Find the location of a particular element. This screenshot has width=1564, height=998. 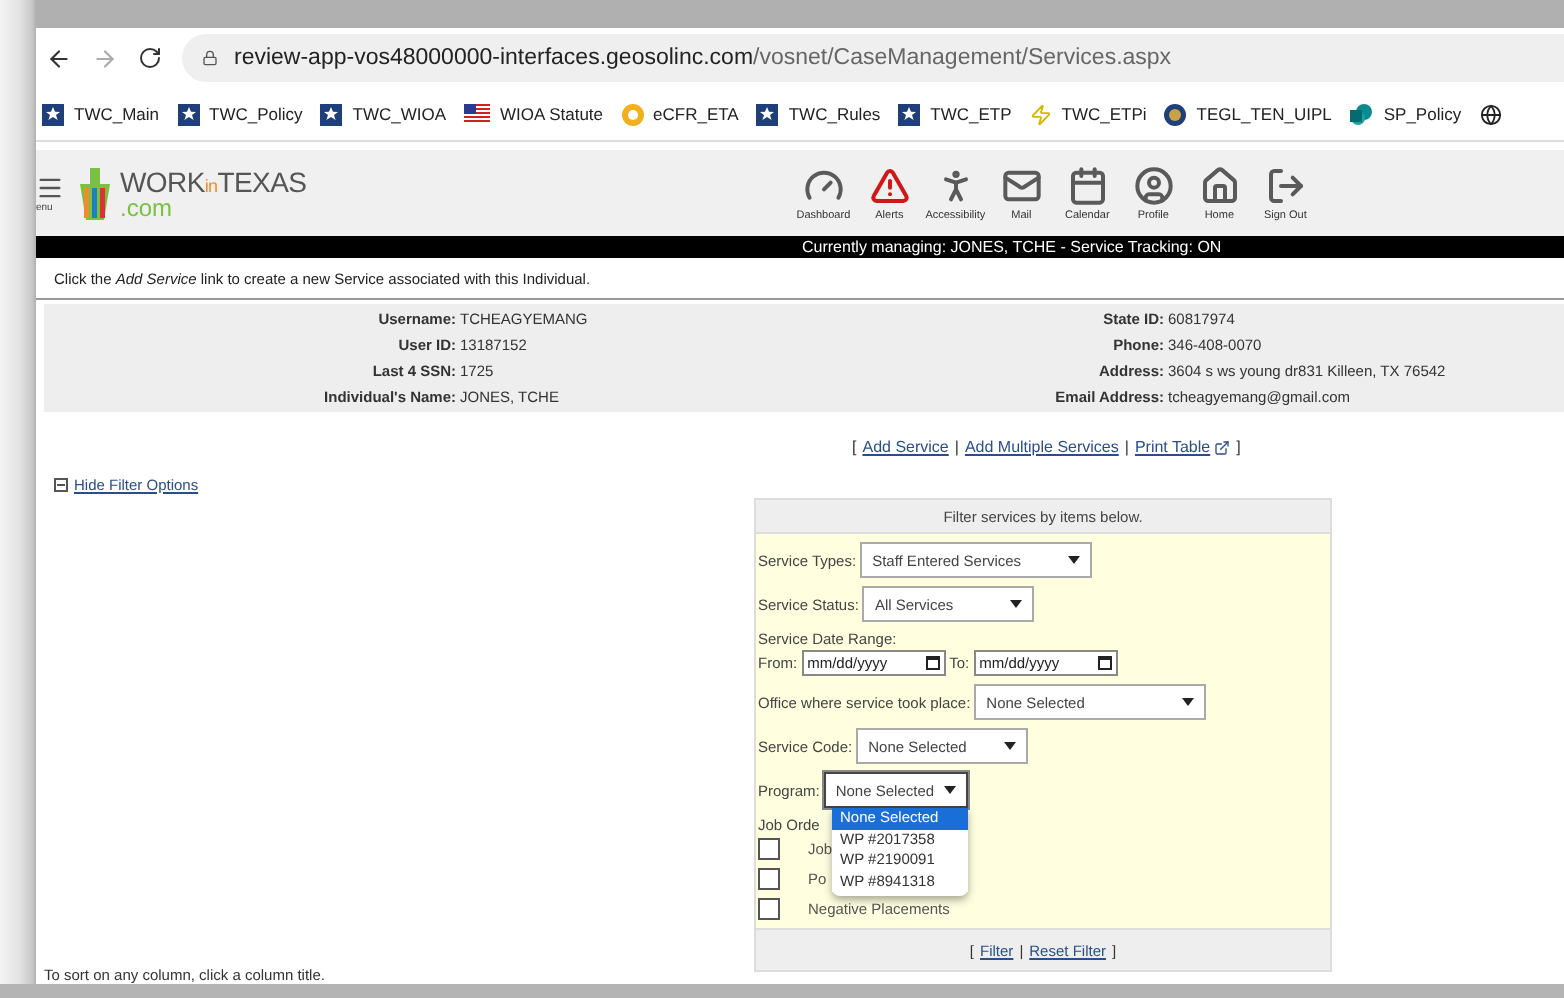

coin-icon is located at coordinates (632, 114).